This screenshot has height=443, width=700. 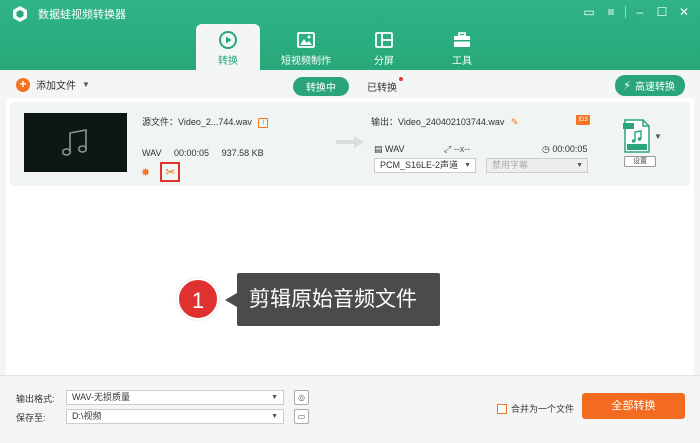 I want to click on source-format: WAV, so click(x=152, y=153).